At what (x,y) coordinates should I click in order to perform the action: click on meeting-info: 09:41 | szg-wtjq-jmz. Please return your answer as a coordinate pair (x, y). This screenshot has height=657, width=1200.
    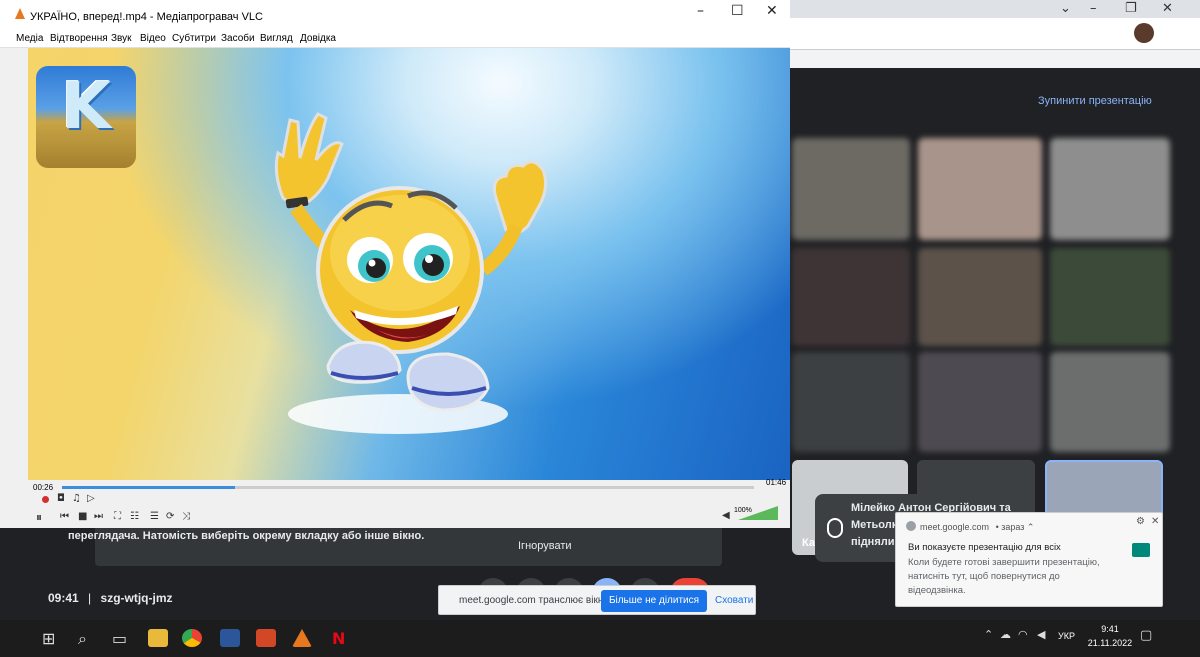
    Looking at the image, I should click on (110, 598).